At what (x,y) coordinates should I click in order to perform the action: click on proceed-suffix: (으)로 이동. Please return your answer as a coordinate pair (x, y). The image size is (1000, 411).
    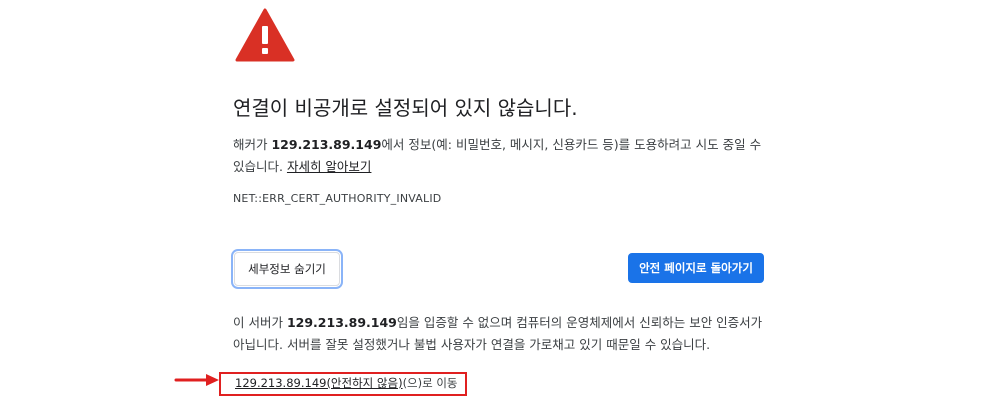
    Looking at the image, I should click on (430, 383).